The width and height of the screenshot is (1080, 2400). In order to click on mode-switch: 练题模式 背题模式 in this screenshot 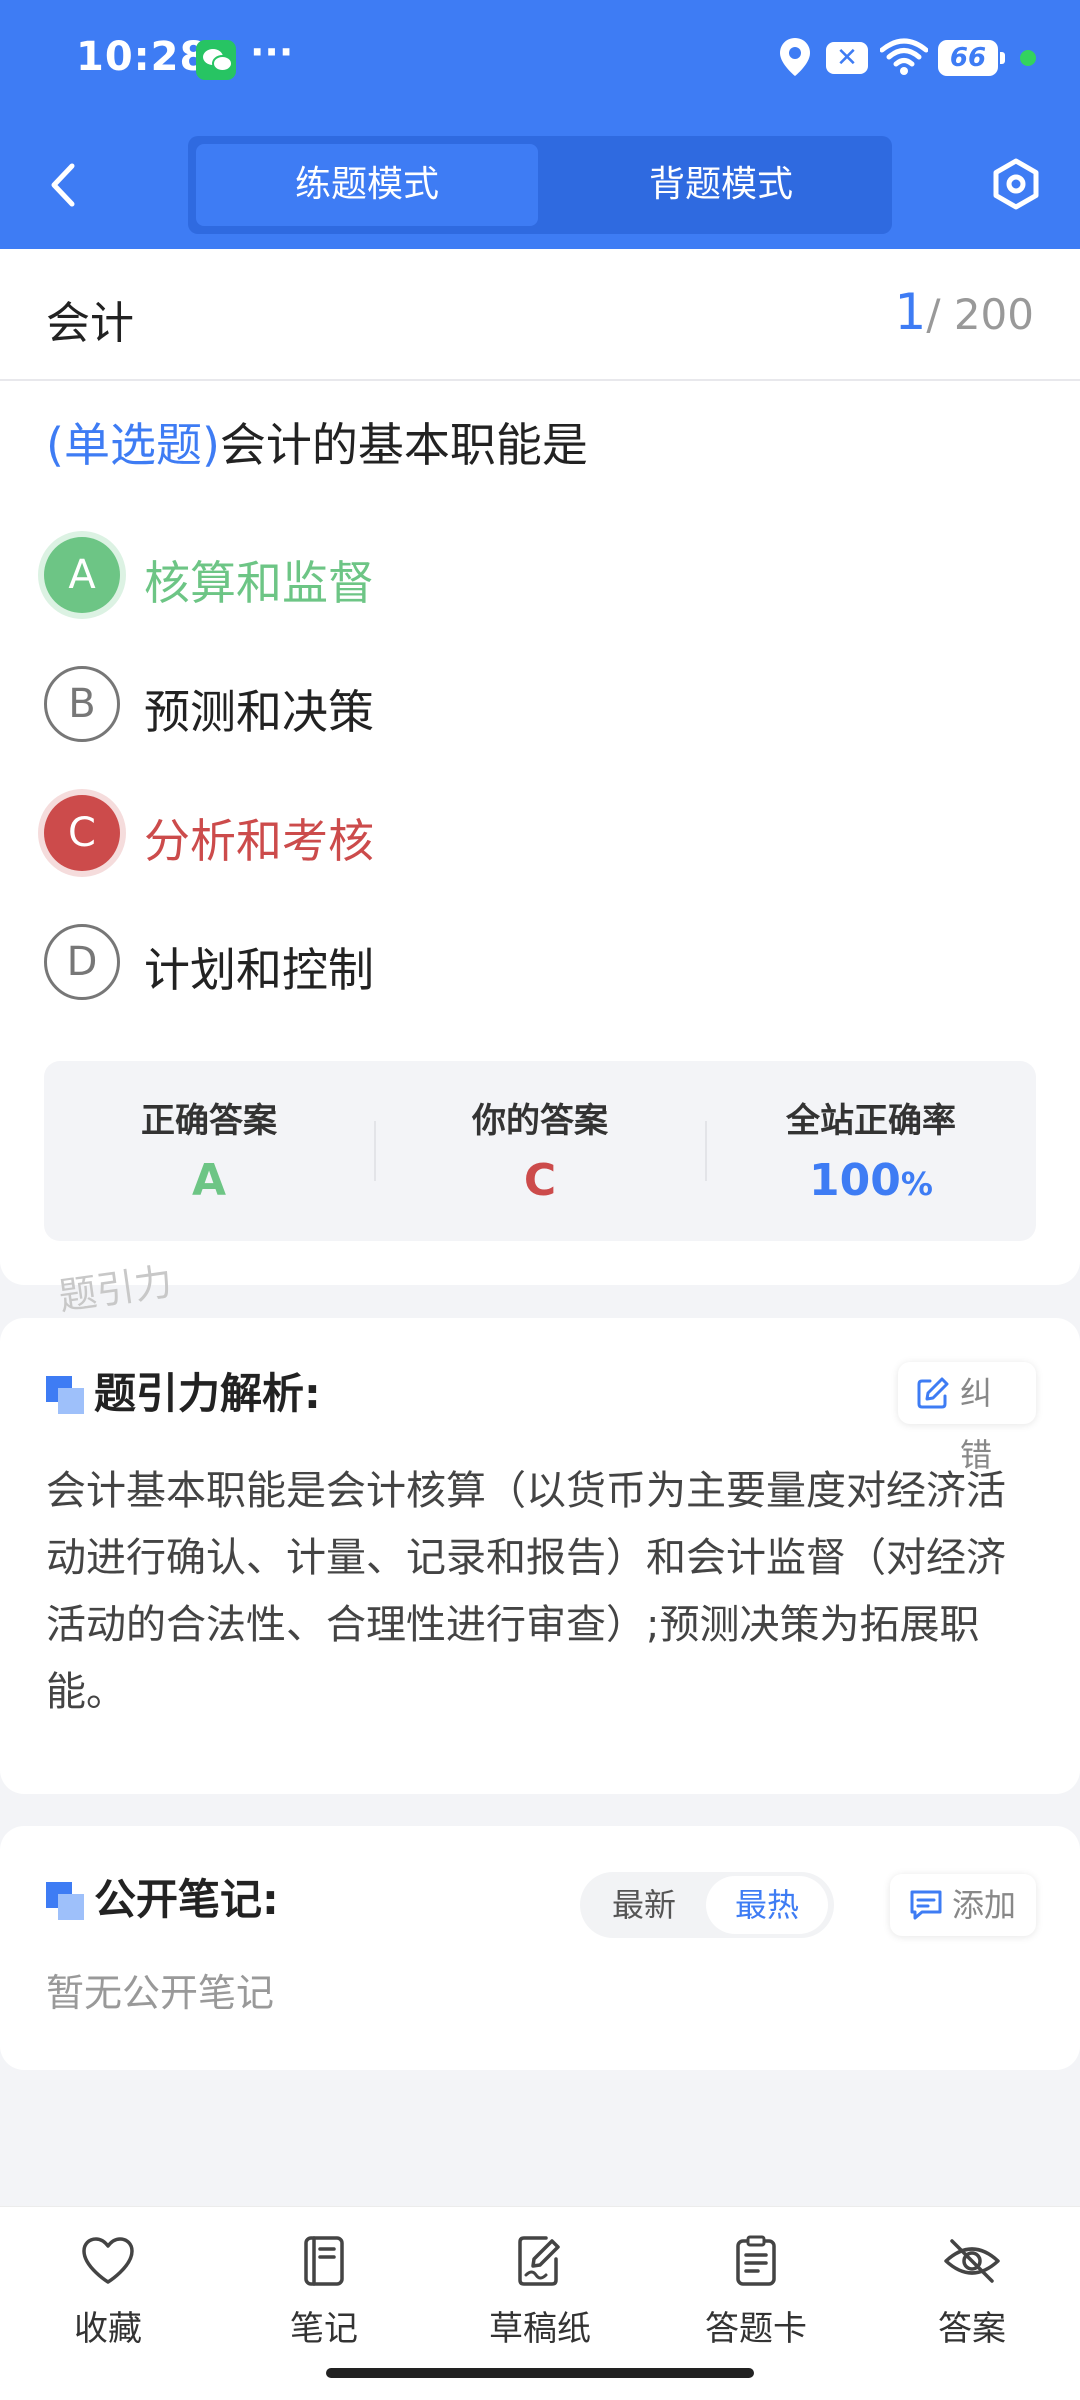, I will do `click(540, 185)`.